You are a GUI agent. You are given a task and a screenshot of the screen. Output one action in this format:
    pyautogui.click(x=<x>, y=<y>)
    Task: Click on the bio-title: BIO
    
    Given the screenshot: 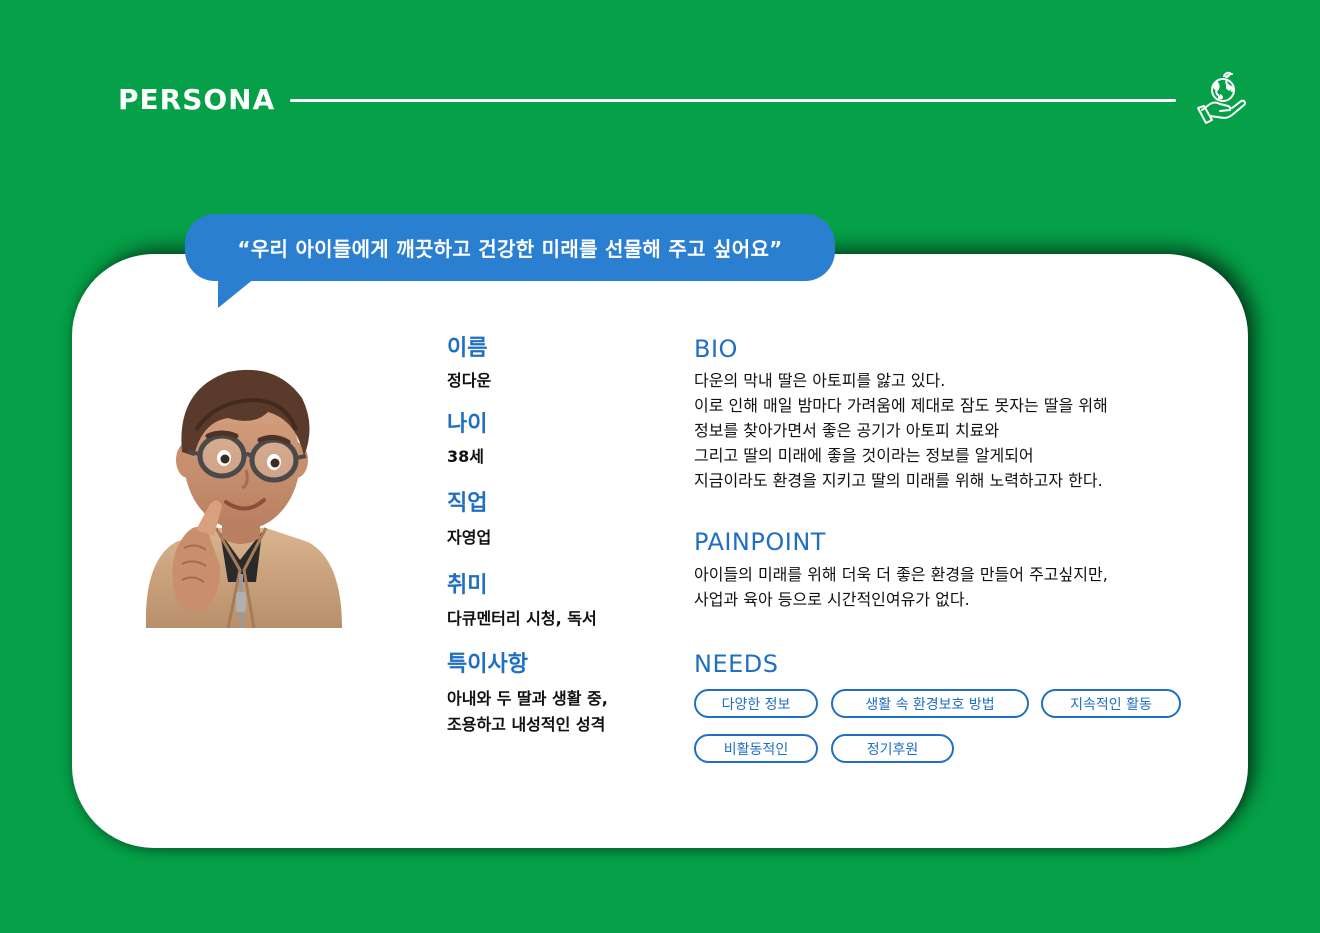 What is the action you would take?
    pyautogui.click(x=716, y=349)
    